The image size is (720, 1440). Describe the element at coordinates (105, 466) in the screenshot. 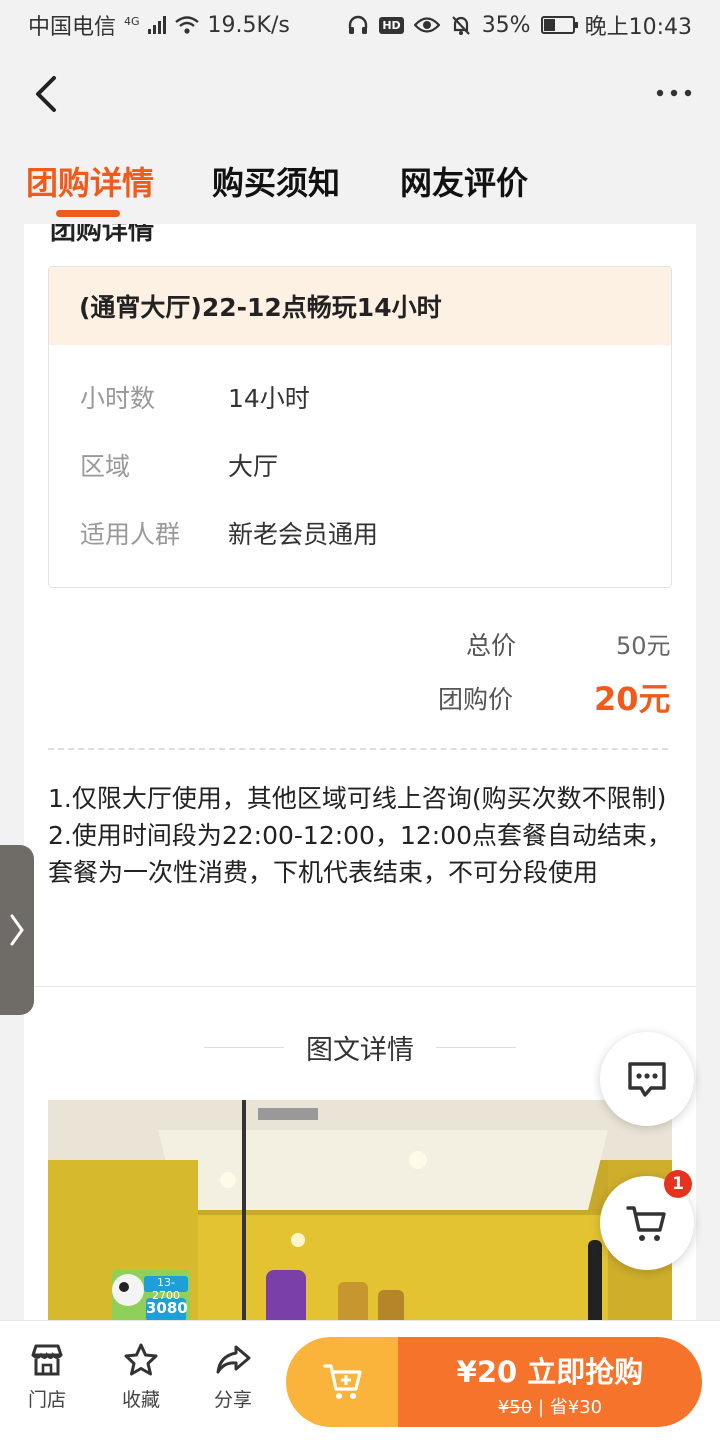

I see `package-row-key: 区域` at that location.